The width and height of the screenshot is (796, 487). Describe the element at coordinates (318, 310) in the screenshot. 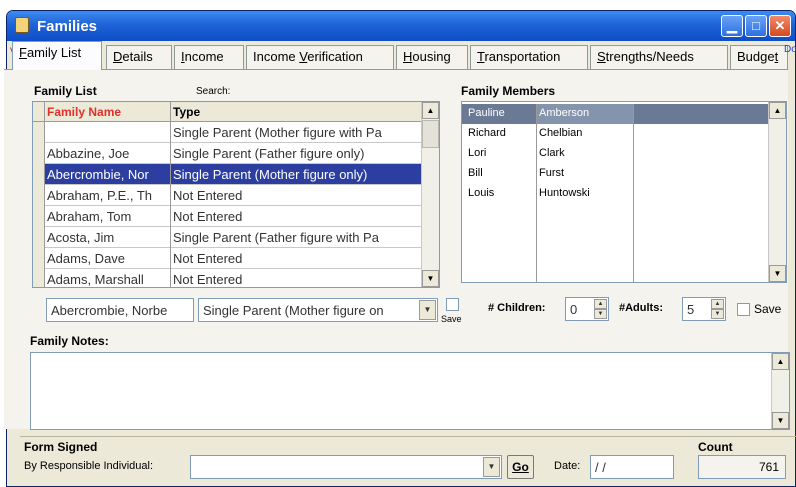

I see `family-type-select: Single Parent (Mother figure on ▼` at that location.